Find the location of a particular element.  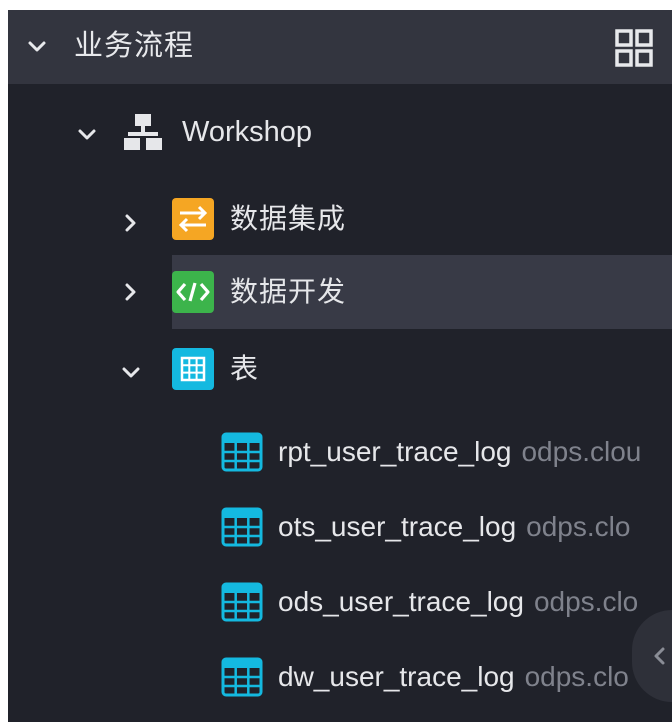

table-name: rpt_user_trace_log odps.clou is located at coordinates (459, 452).